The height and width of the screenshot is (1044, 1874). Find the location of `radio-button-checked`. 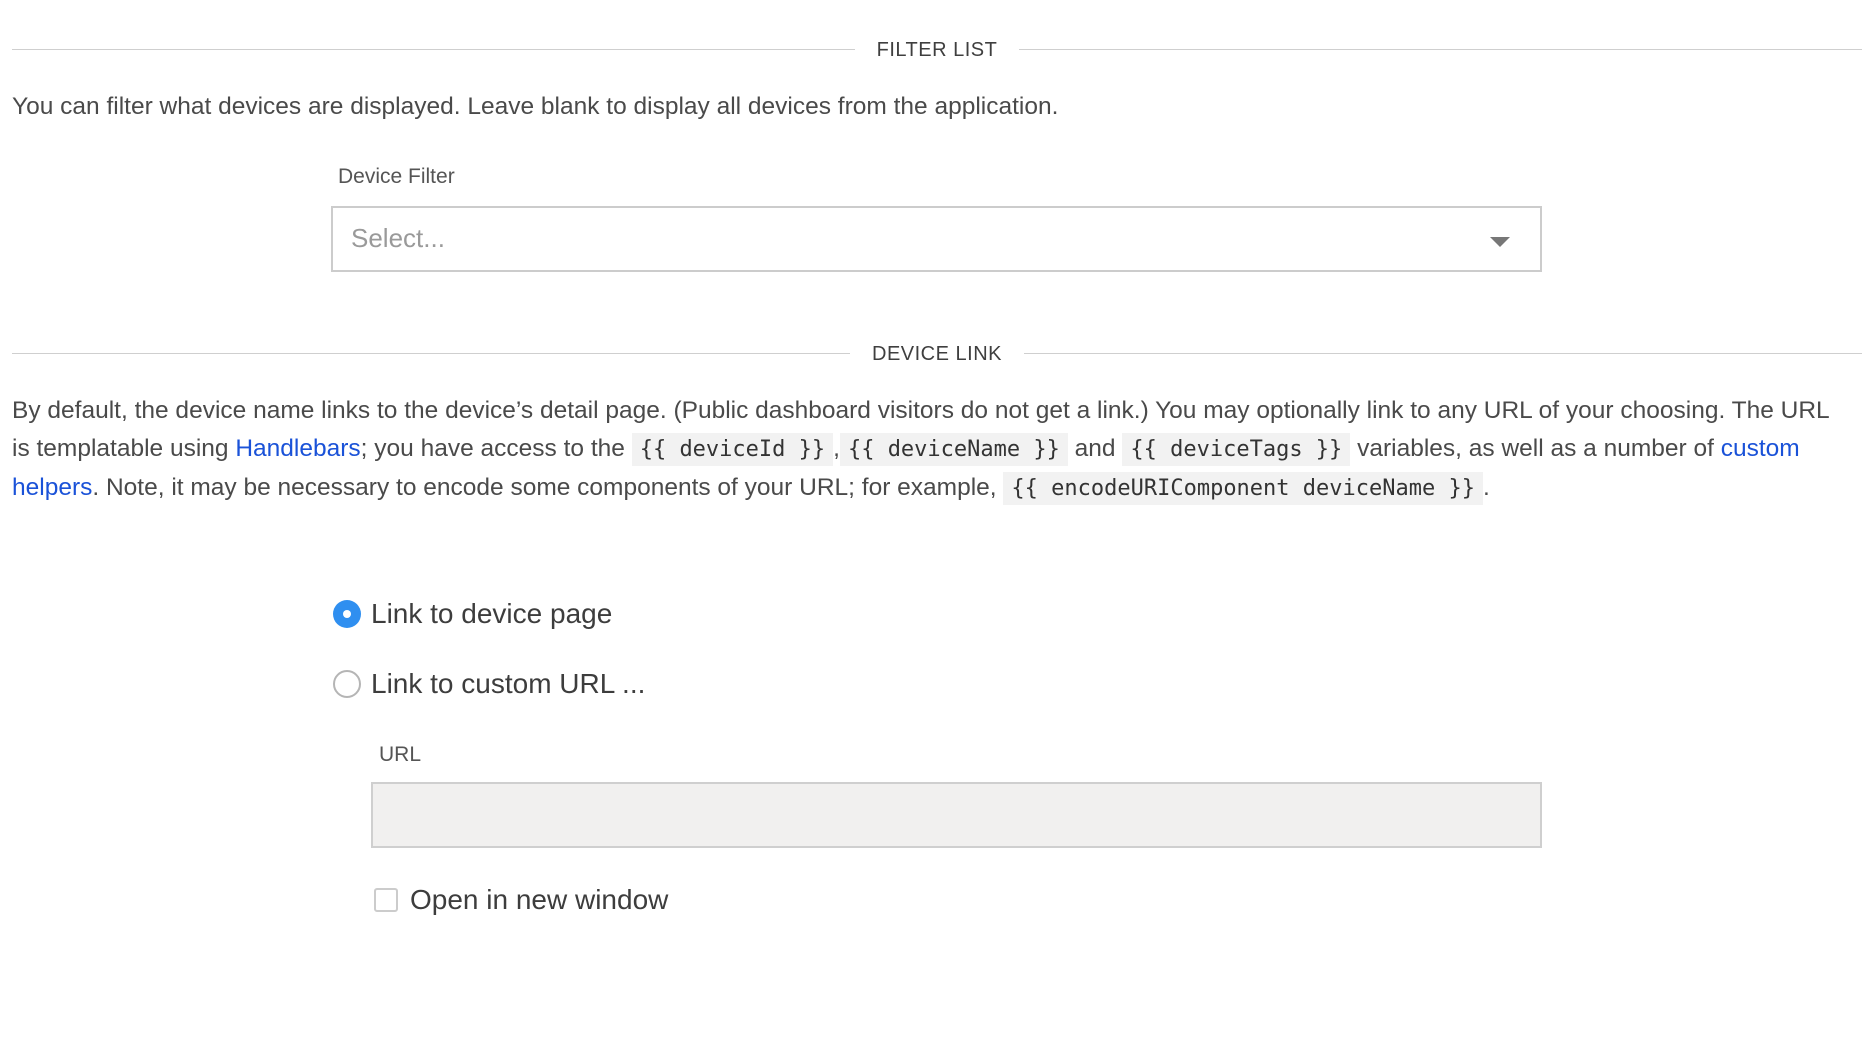

radio-button-checked is located at coordinates (347, 614).